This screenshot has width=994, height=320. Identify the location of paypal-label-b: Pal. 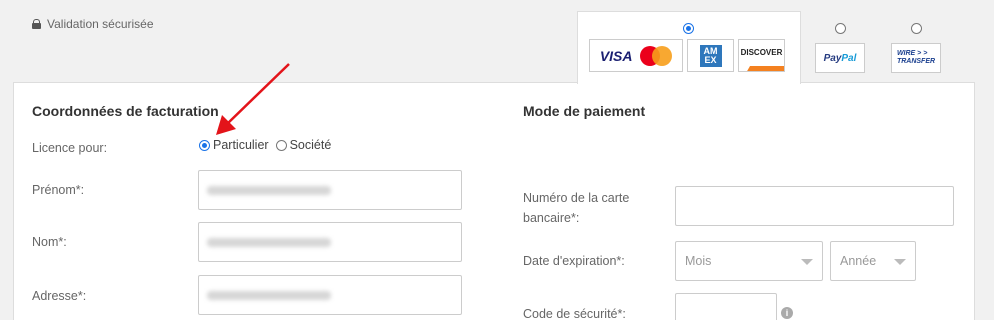
(849, 58).